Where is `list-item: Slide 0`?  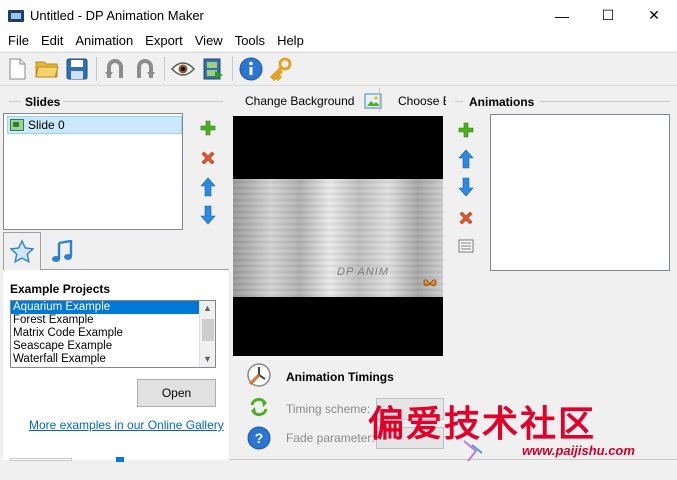 list-item: Slide 0 is located at coordinates (94, 125).